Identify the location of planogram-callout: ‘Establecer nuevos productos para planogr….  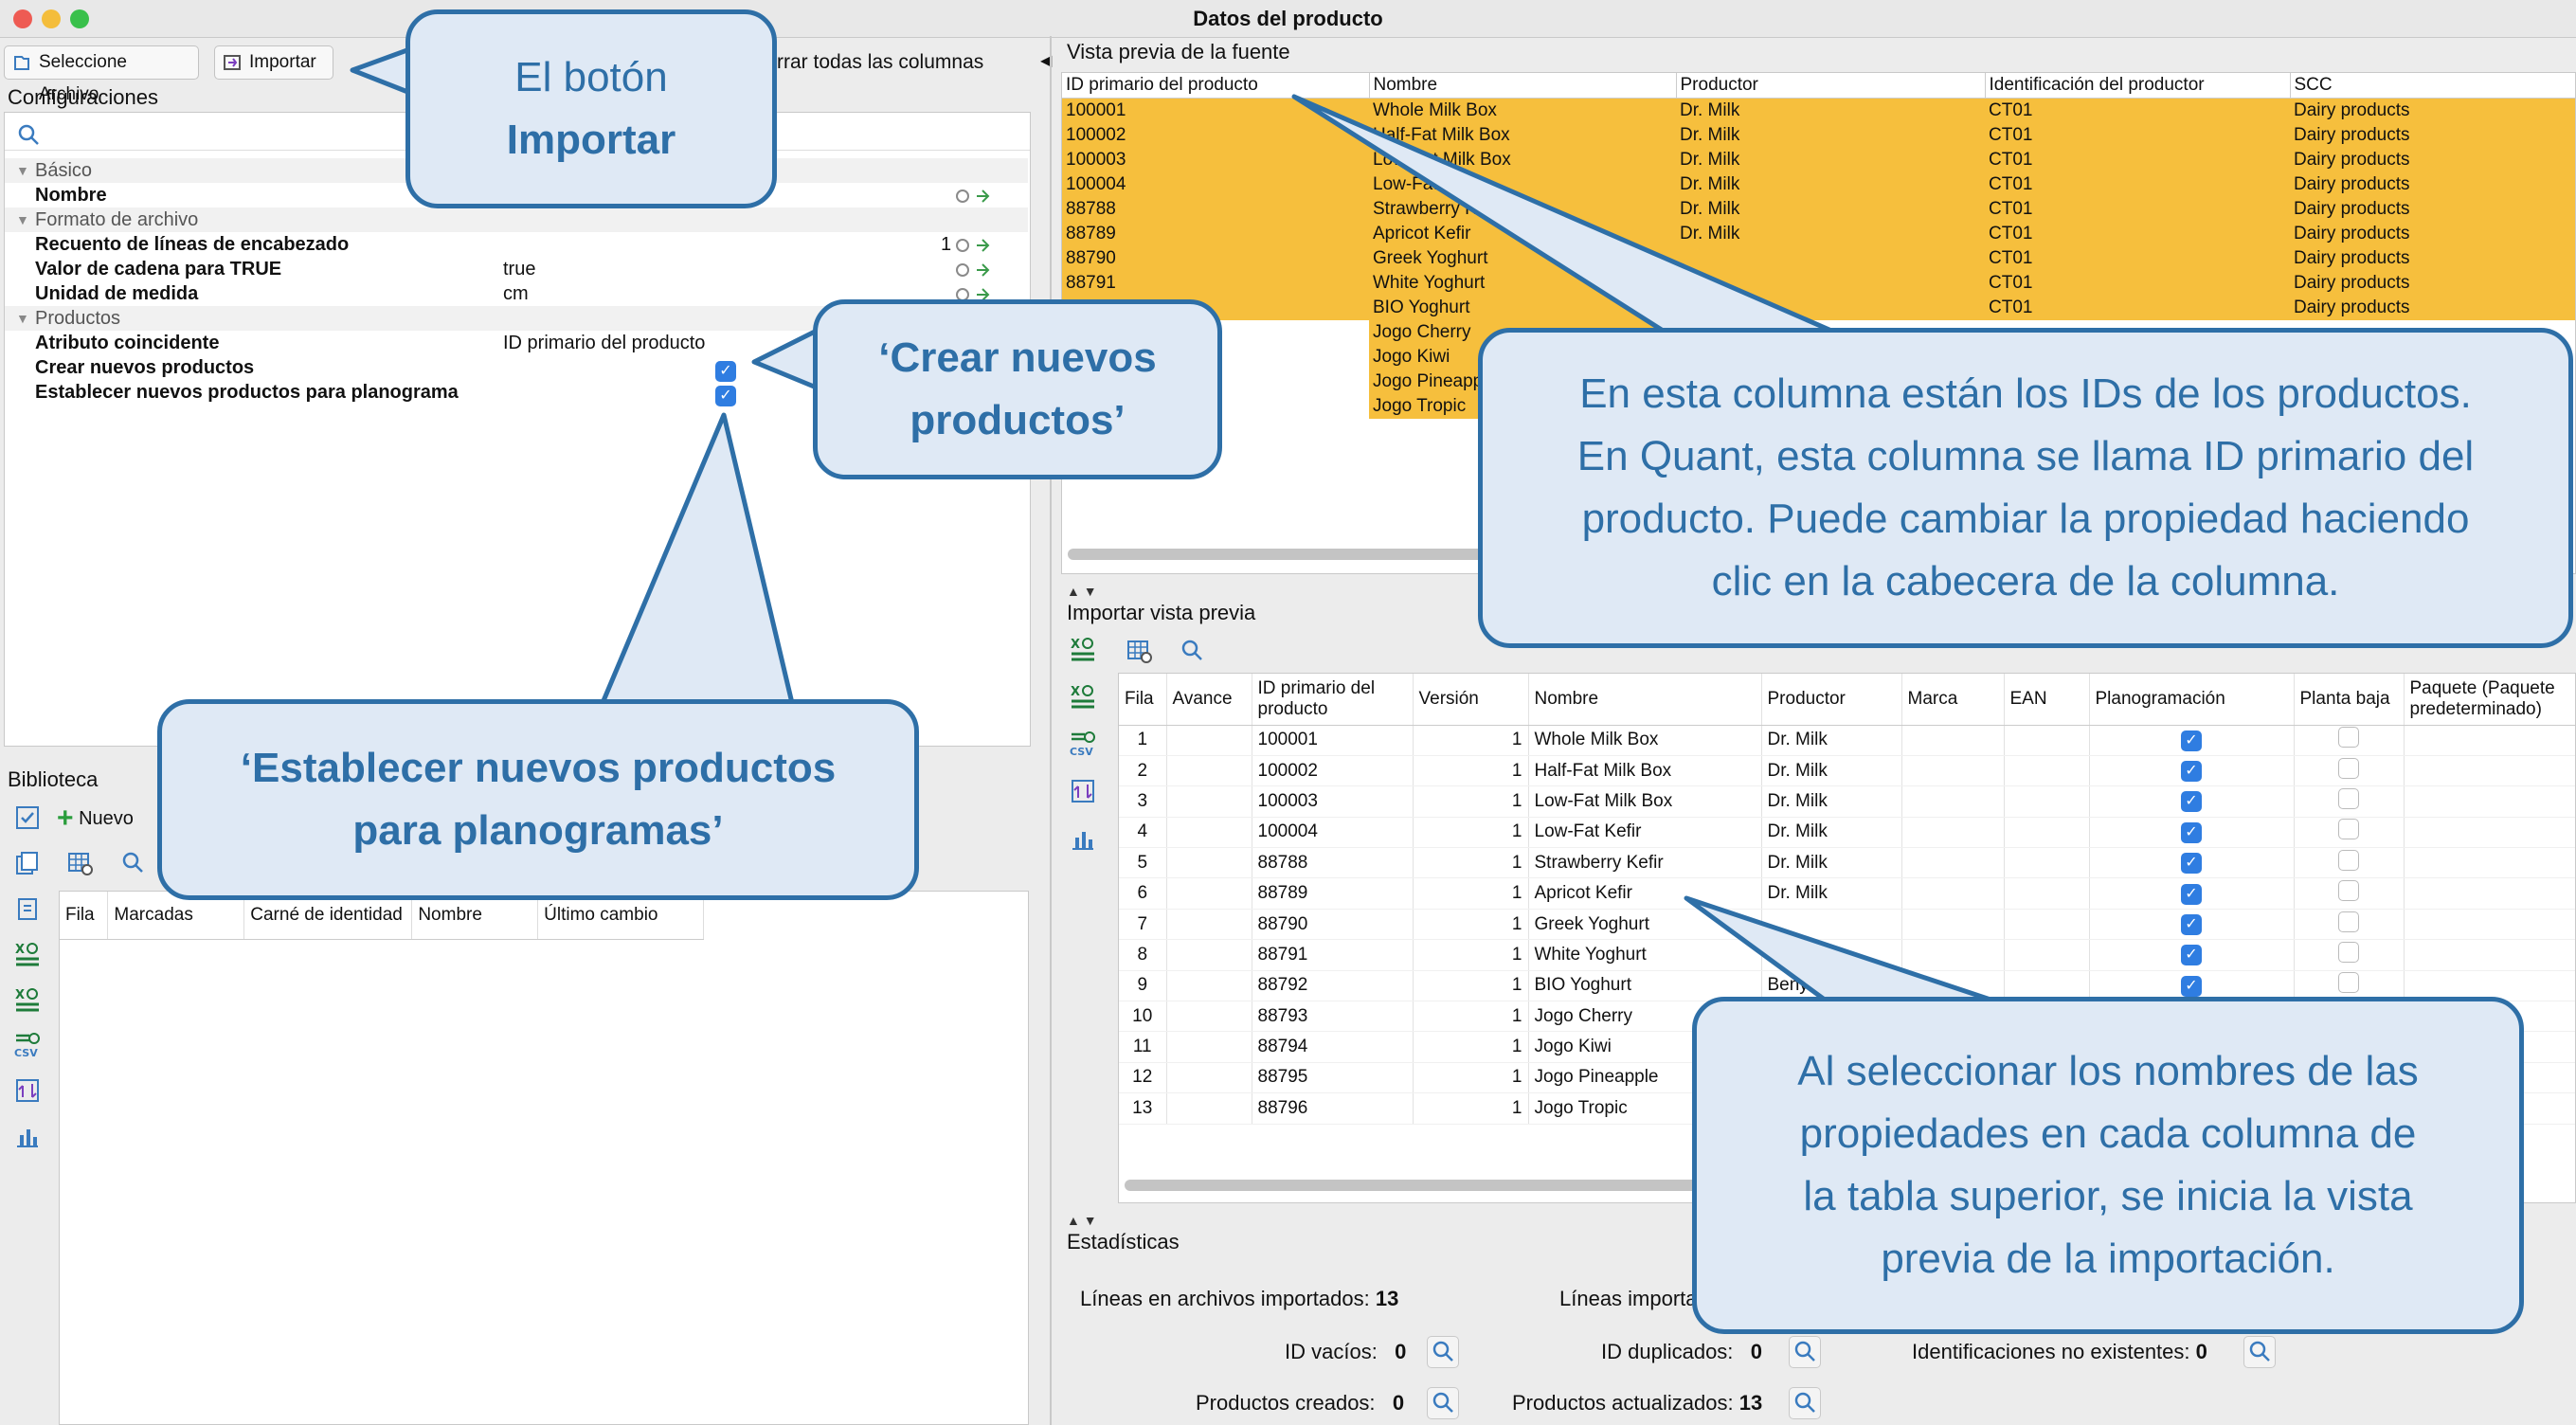
(538, 799).